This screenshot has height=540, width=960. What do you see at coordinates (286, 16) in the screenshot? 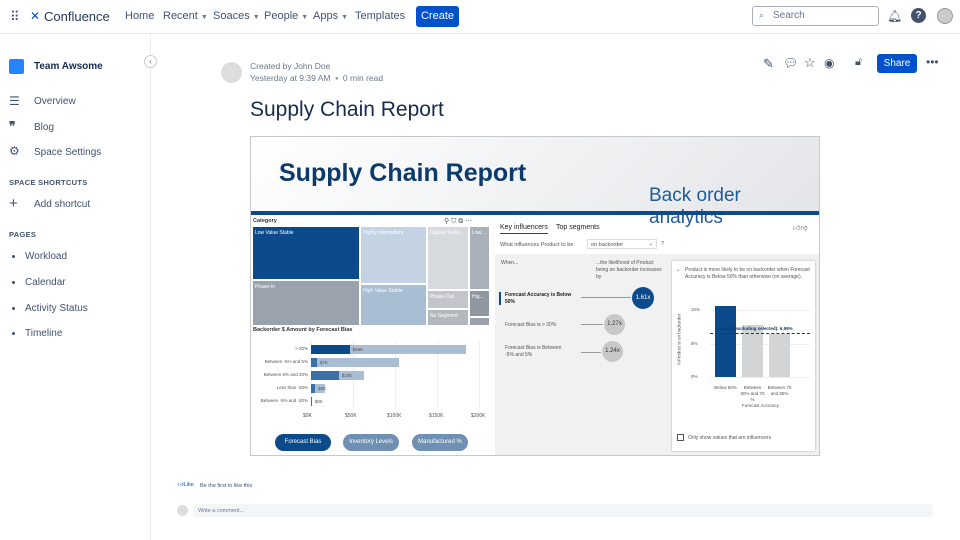
I see `nav-people: People ▼` at bounding box center [286, 16].